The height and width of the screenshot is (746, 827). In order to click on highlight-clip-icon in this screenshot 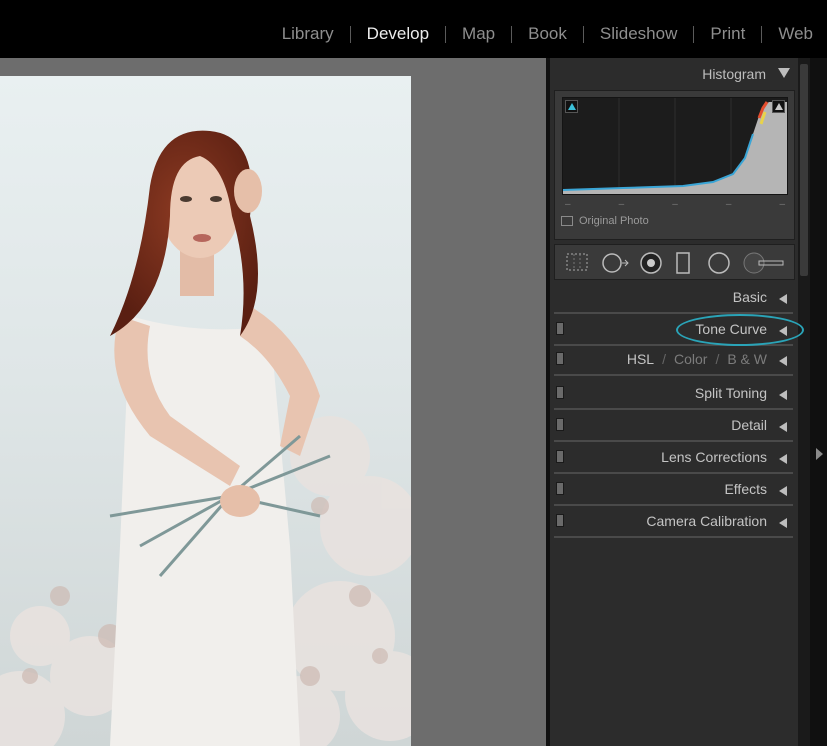, I will do `click(779, 106)`.